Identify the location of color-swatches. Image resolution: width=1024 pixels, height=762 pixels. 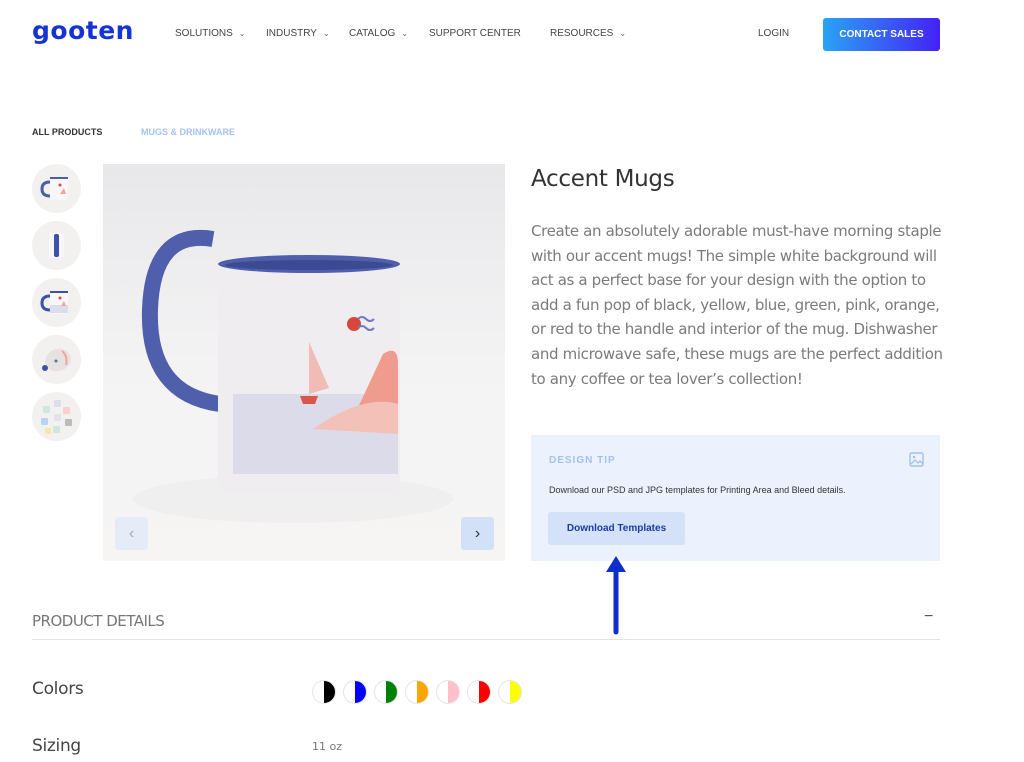
(417, 692).